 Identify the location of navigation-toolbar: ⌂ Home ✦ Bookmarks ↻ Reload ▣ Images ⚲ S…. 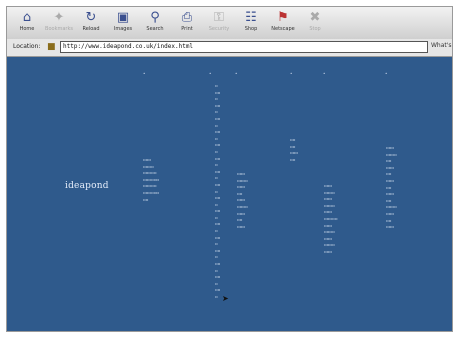
(229, 23).